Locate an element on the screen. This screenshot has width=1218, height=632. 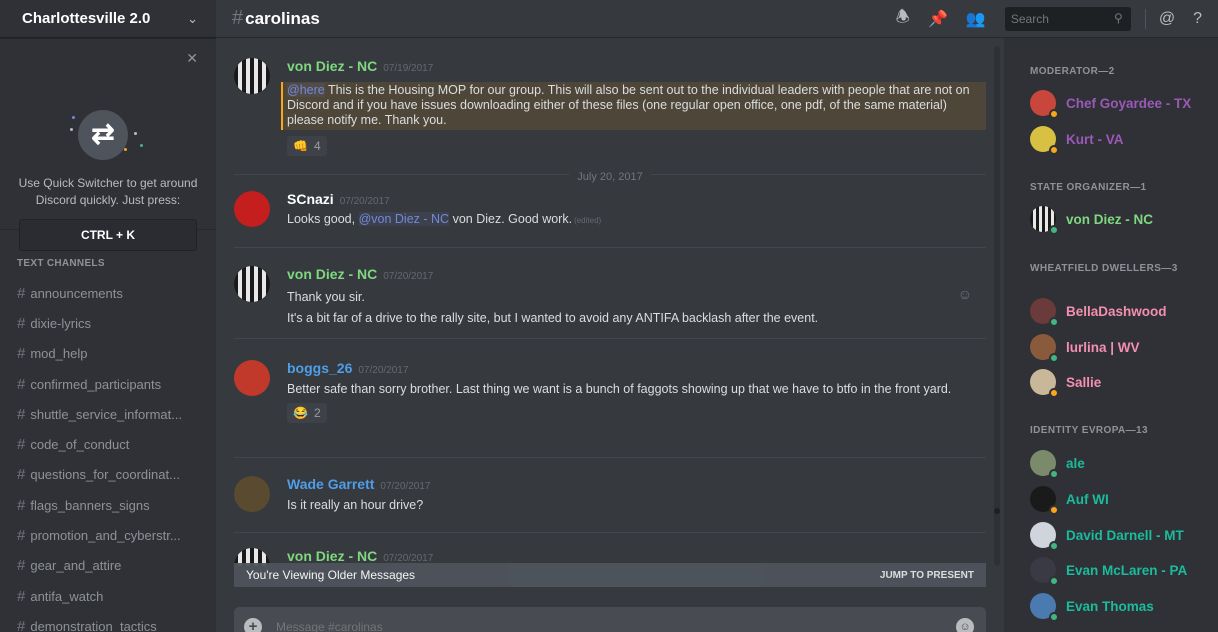
member-name: lurlina | WV is located at coordinates (1103, 347).